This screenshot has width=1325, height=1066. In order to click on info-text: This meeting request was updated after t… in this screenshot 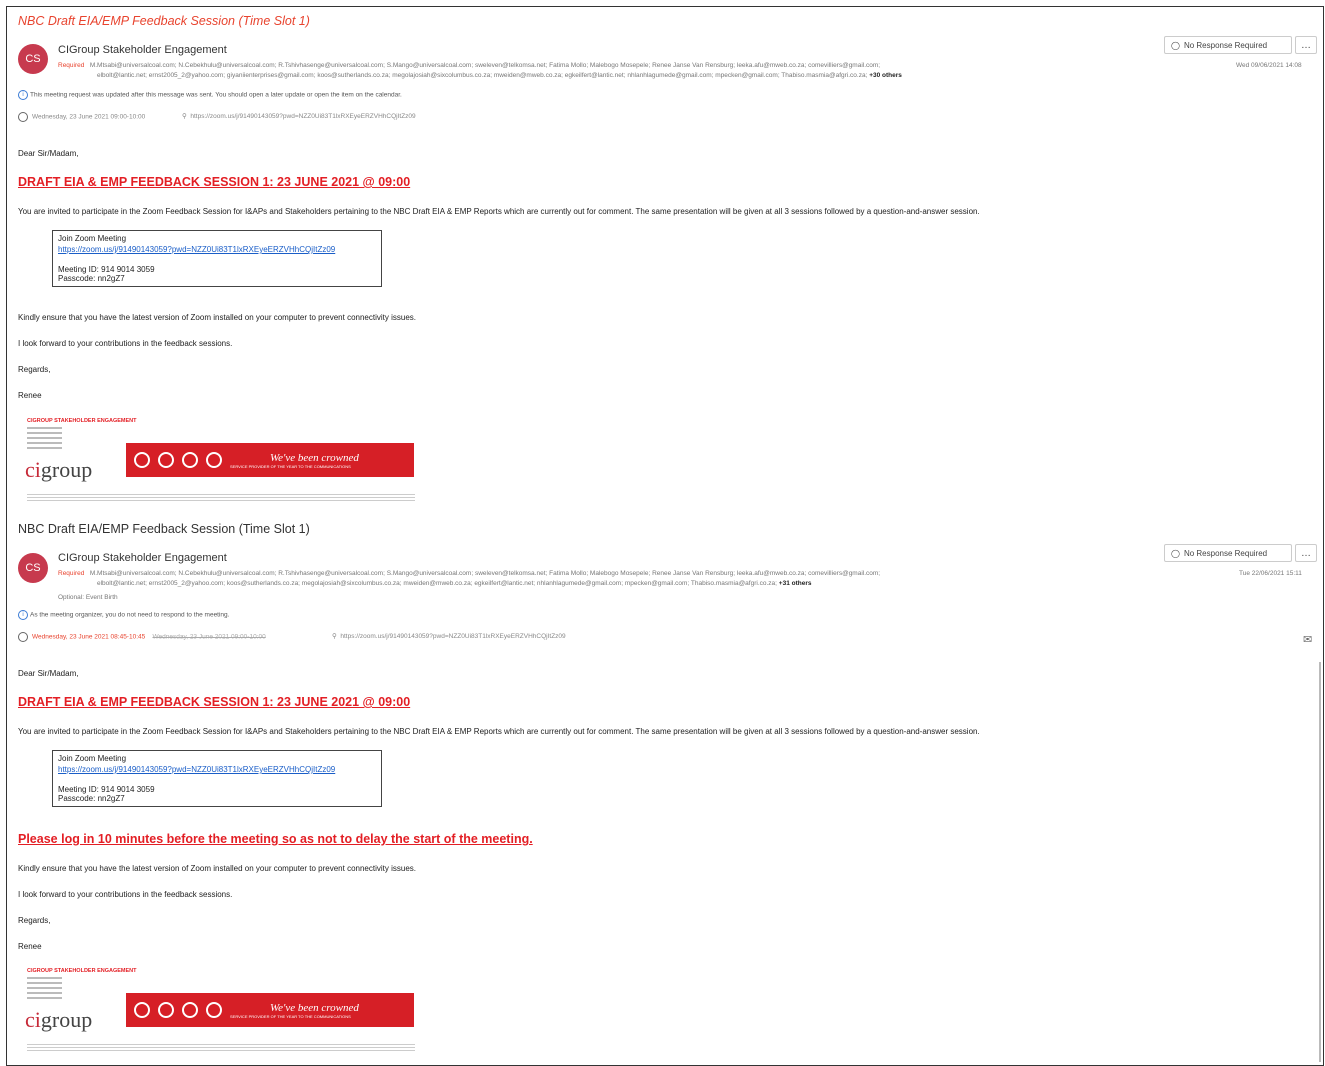, I will do `click(216, 95)`.